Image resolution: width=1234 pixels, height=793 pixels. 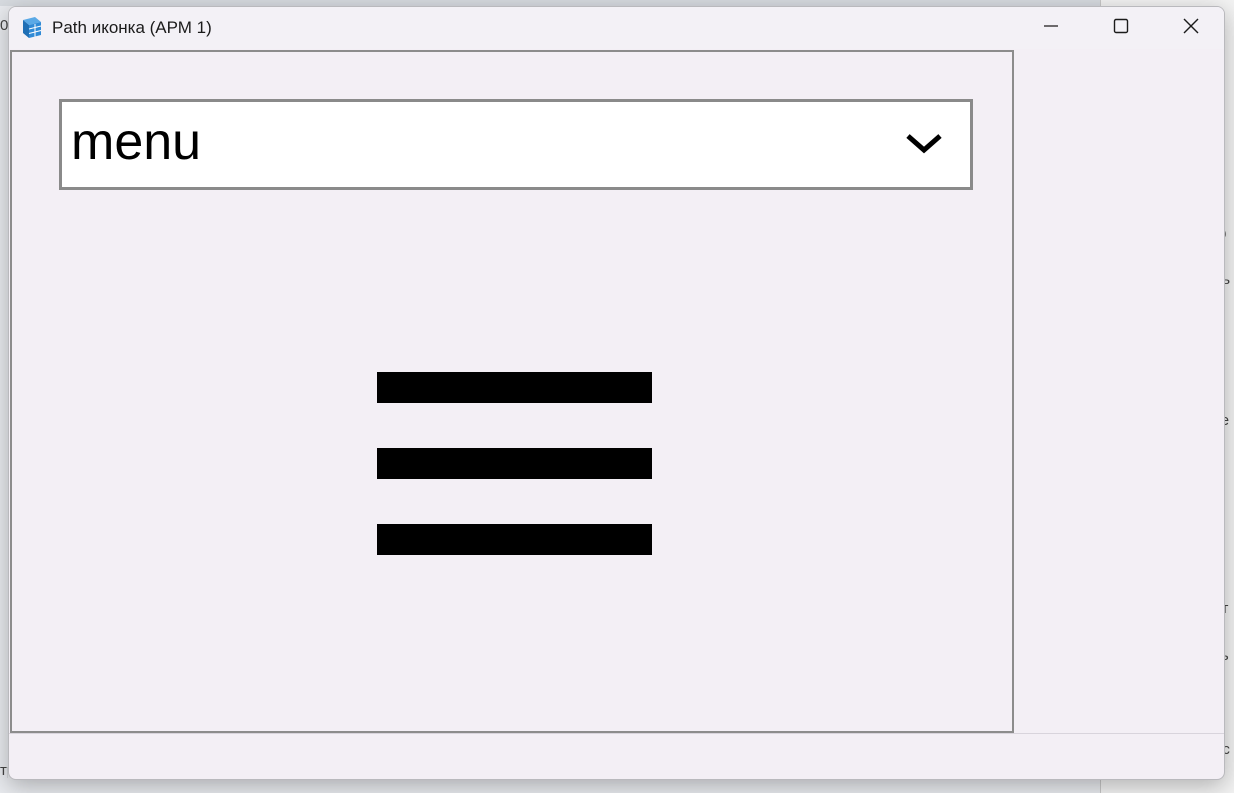 I want to click on close-icon, so click(x=1191, y=28).